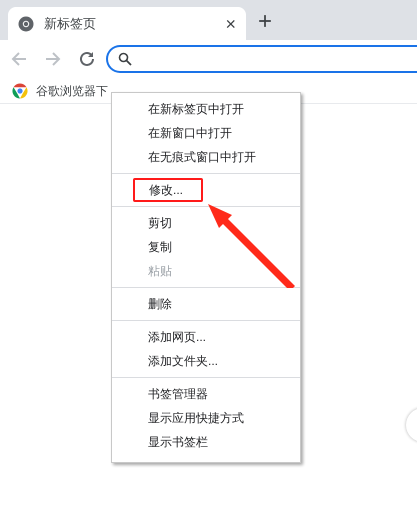 The width and height of the screenshot is (417, 522). I want to click on menu-item: 删除, so click(206, 304).